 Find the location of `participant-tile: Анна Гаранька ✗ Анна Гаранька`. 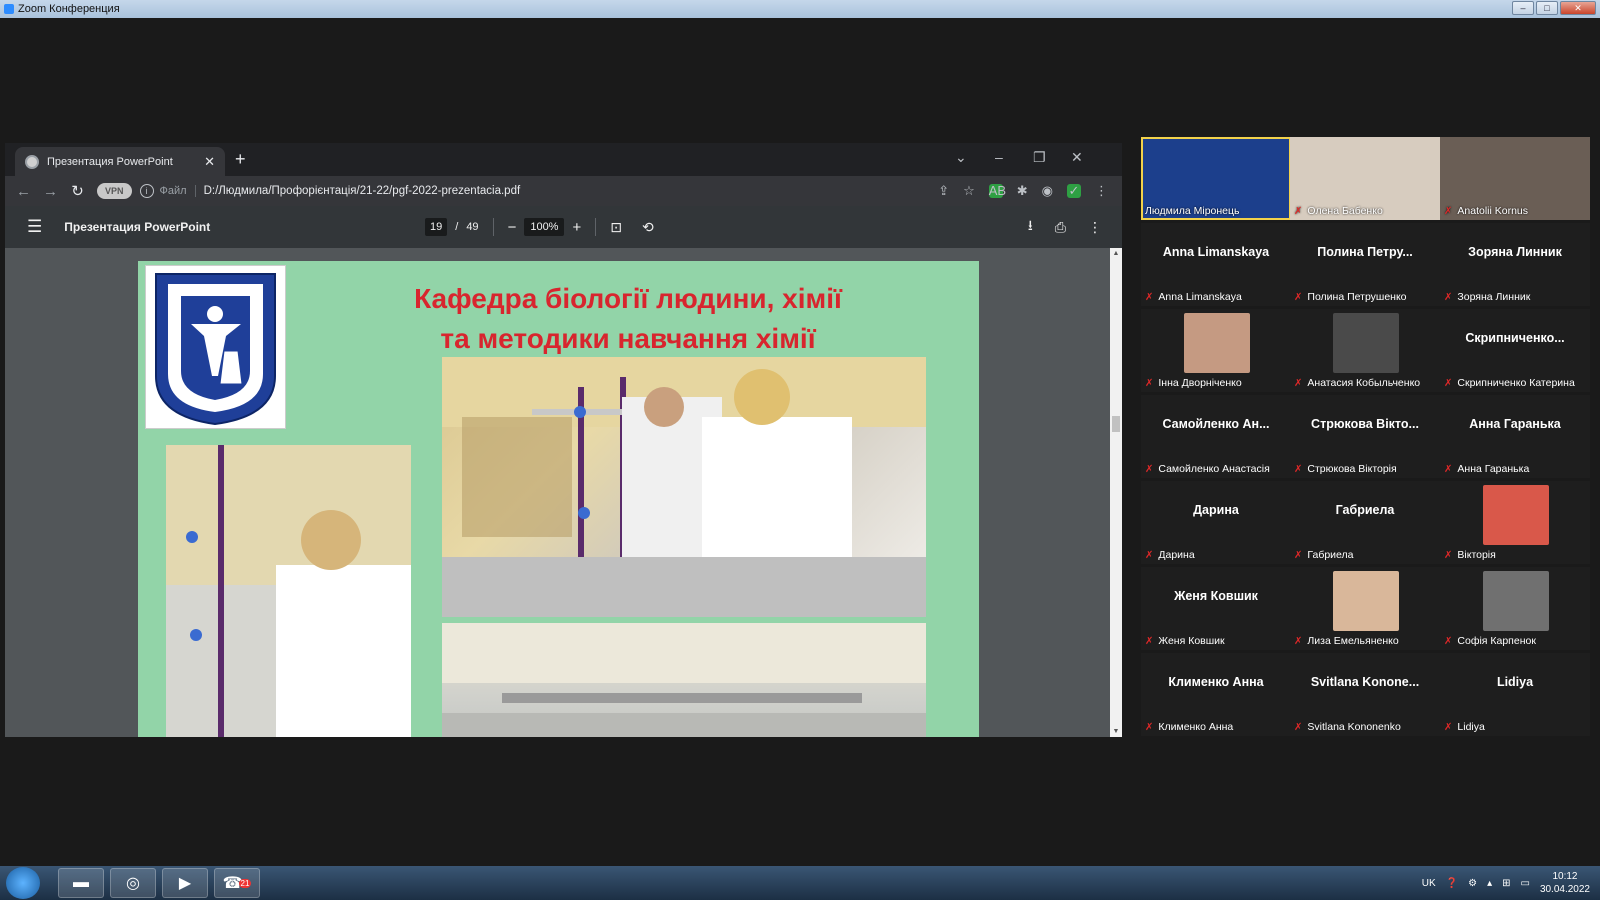

participant-tile: Анна Гаранька ✗ Анна Гаранька is located at coordinates (1515, 436).